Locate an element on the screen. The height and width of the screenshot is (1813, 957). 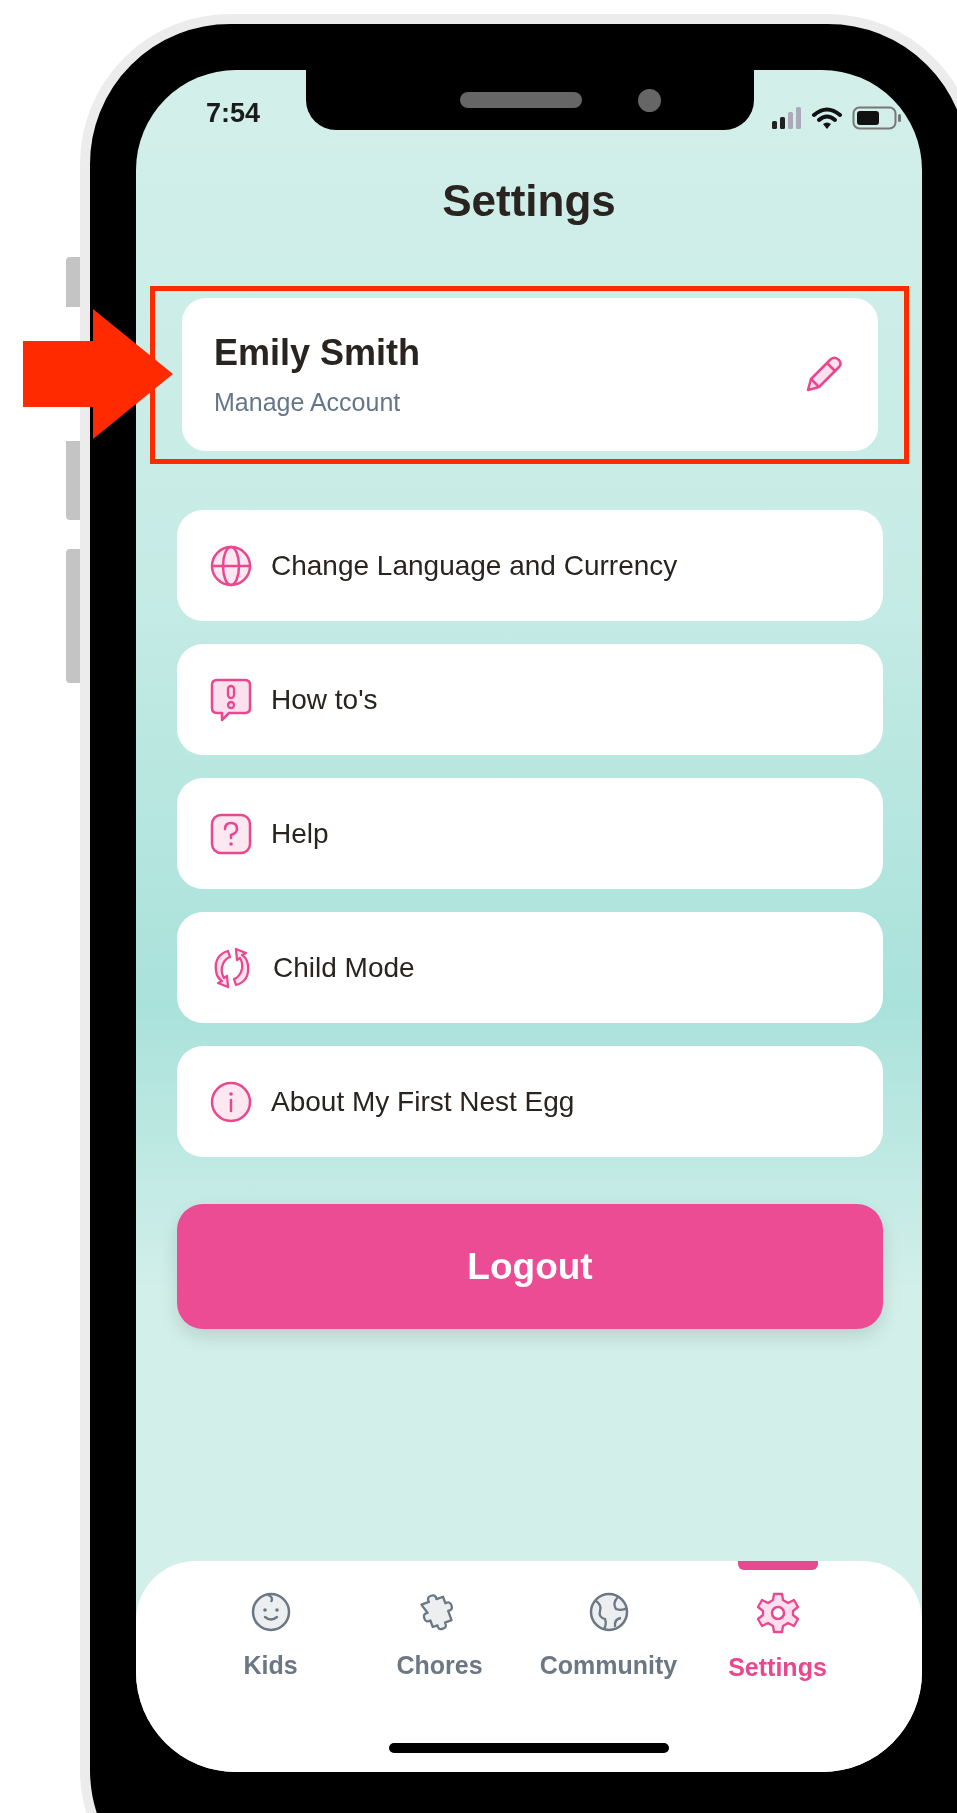
tab-label: Chores is located at coordinates (439, 1665).